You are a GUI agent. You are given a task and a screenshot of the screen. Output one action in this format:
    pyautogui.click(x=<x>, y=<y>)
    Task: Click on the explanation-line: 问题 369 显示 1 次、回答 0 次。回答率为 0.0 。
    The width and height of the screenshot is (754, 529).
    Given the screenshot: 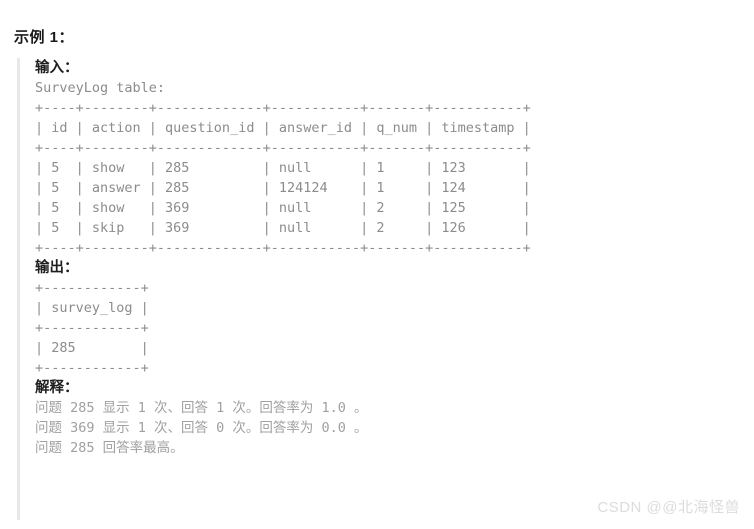 What is the action you would take?
    pyautogui.click(x=201, y=428)
    